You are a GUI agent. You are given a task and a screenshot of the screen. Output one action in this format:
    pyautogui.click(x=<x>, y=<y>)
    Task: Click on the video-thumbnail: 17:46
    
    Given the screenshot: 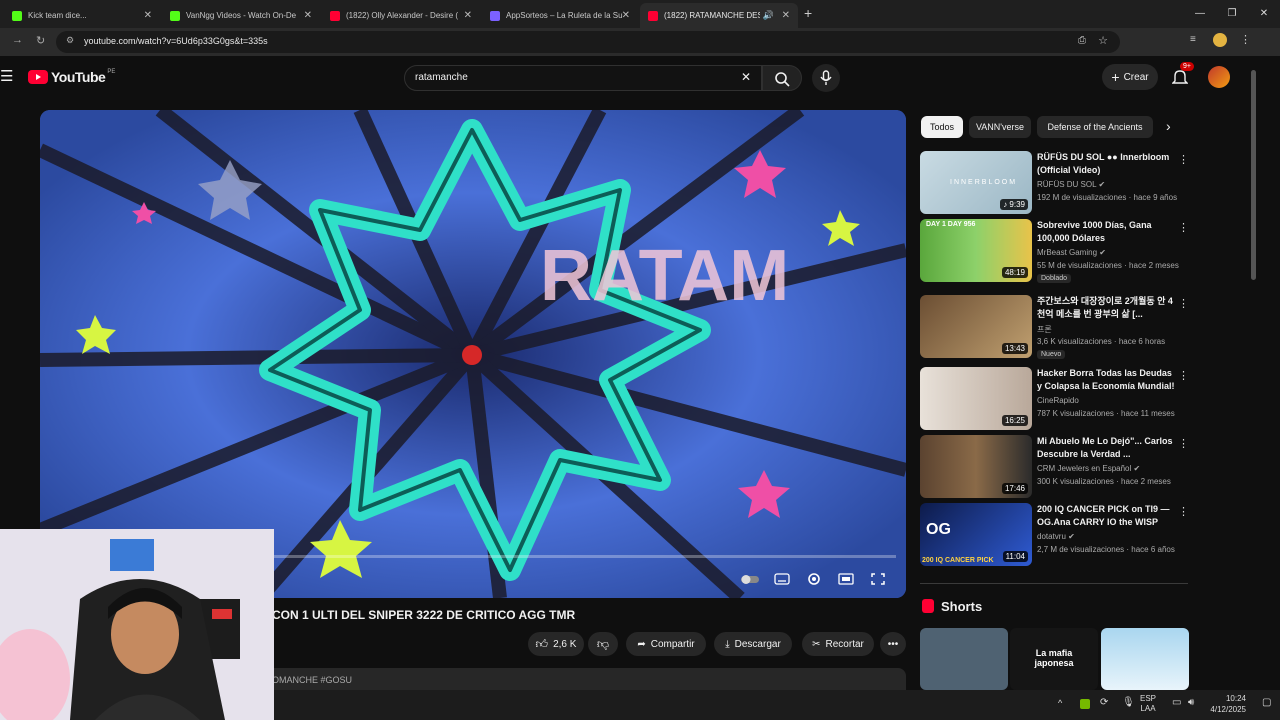 What is the action you would take?
    pyautogui.click(x=976, y=466)
    